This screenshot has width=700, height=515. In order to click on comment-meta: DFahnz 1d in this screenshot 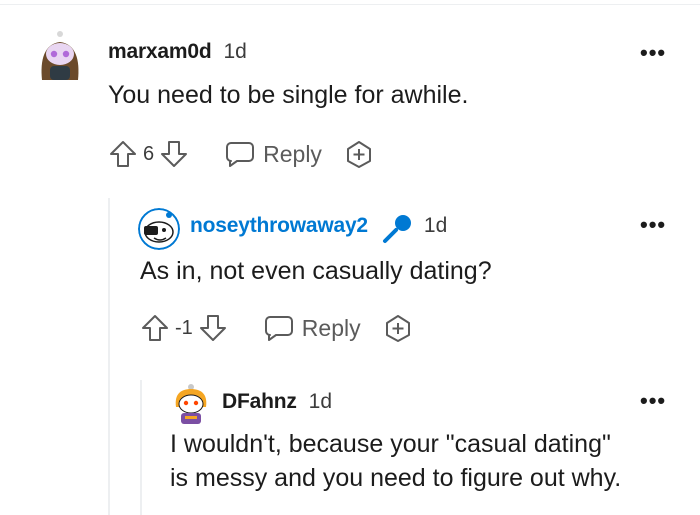, I will do `click(277, 402)`.